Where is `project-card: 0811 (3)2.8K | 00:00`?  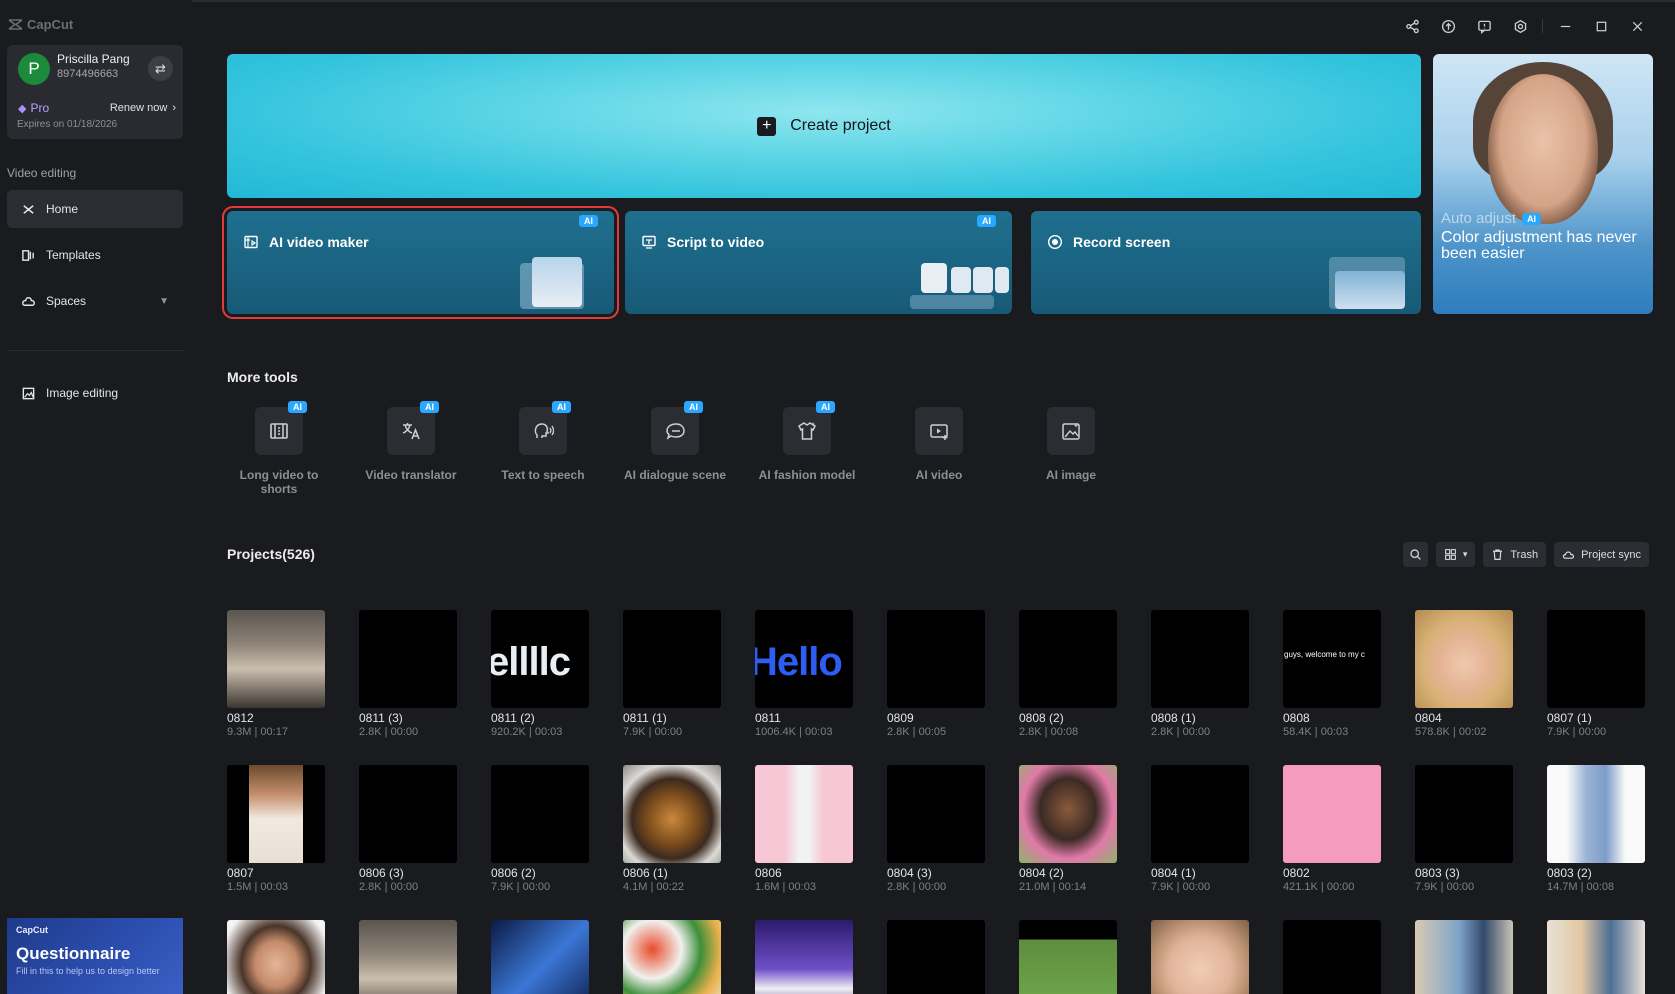
project-card: 0811 (3)2.8K | 00:00 is located at coordinates (408, 674).